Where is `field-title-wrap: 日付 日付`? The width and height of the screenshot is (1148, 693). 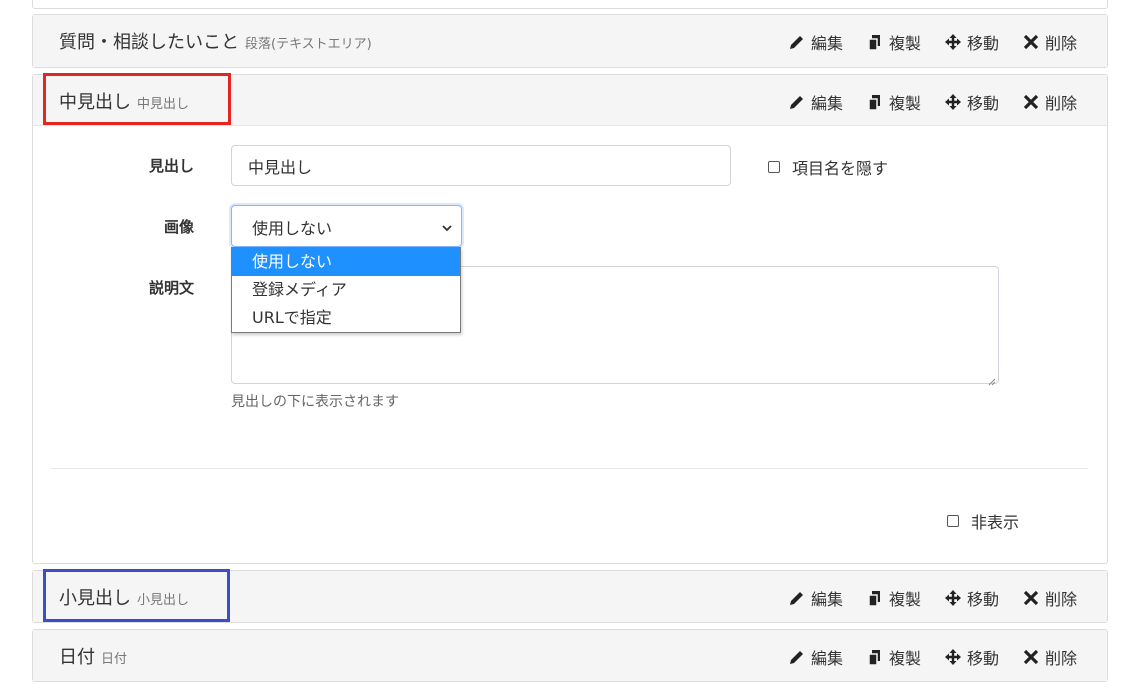 field-title-wrap: 日付 日付 is located at coordinates (93, 656).